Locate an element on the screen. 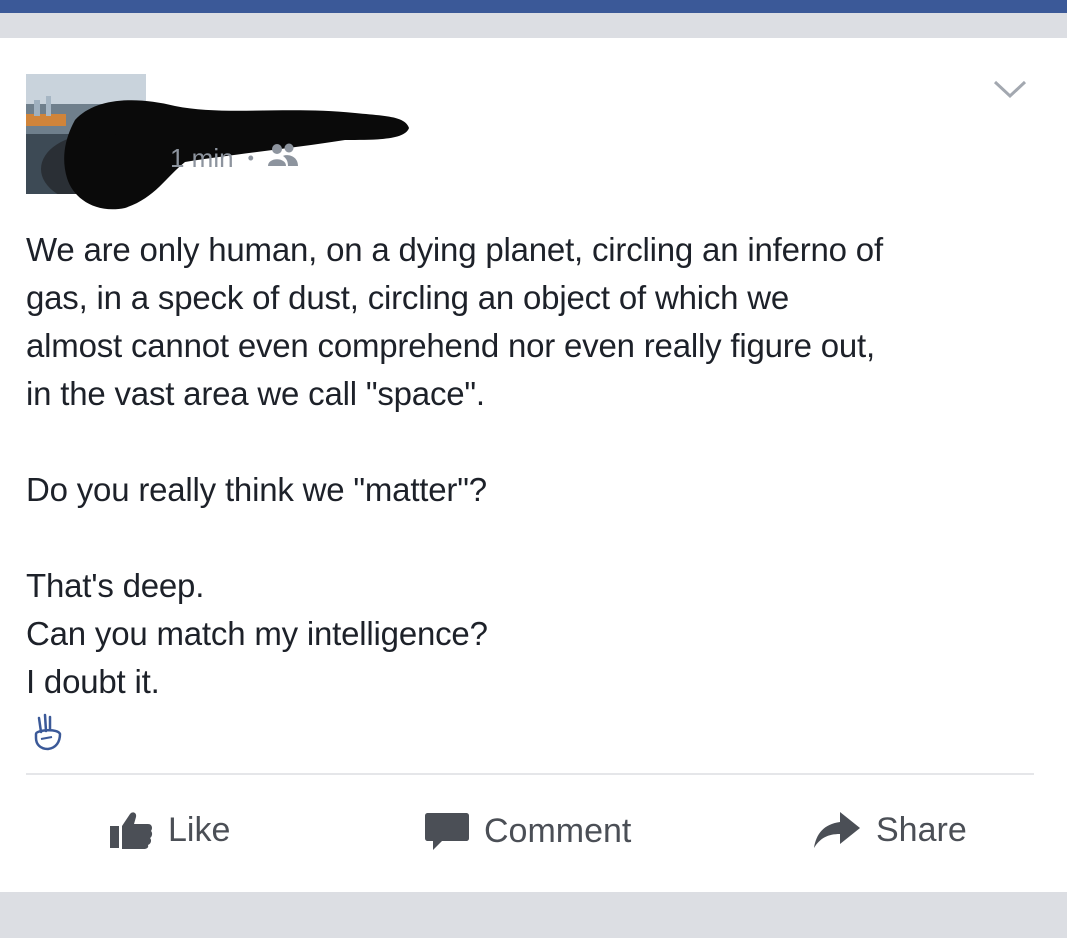 This screenshot has height=938, width=1067. thumbs-up-icon is located at coordinates (131, 830).